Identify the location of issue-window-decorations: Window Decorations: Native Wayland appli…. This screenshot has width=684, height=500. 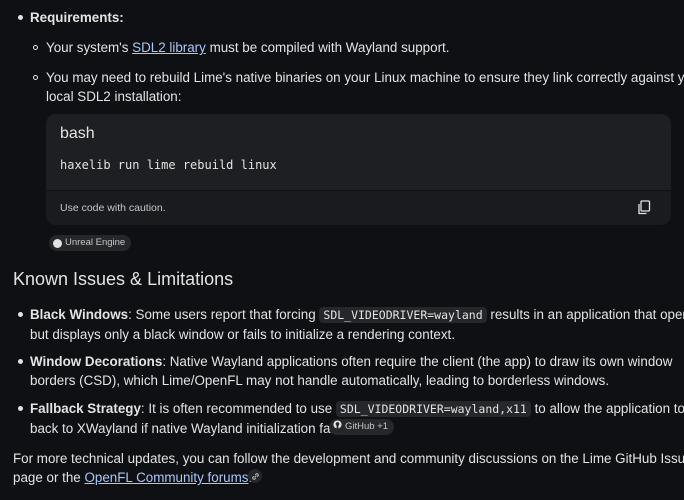
(351, 371).